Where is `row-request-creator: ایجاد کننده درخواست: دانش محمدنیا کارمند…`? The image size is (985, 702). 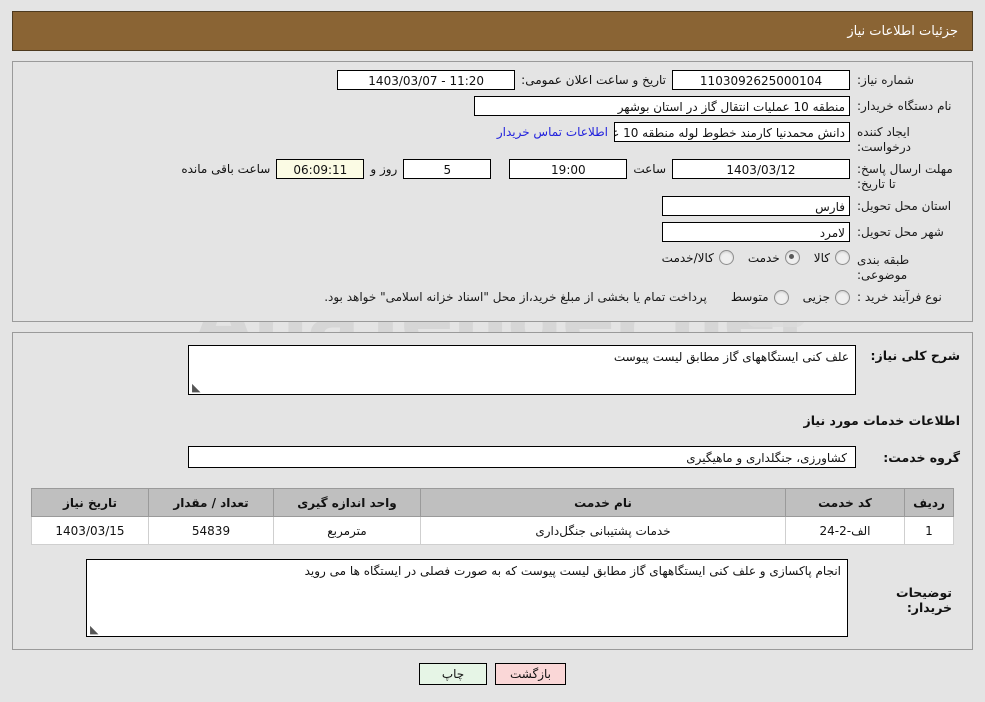
row-request-creator: ایجاد کننده درخواست: دانش محمدنیا کارمند… is located at coordinates (492, 138).